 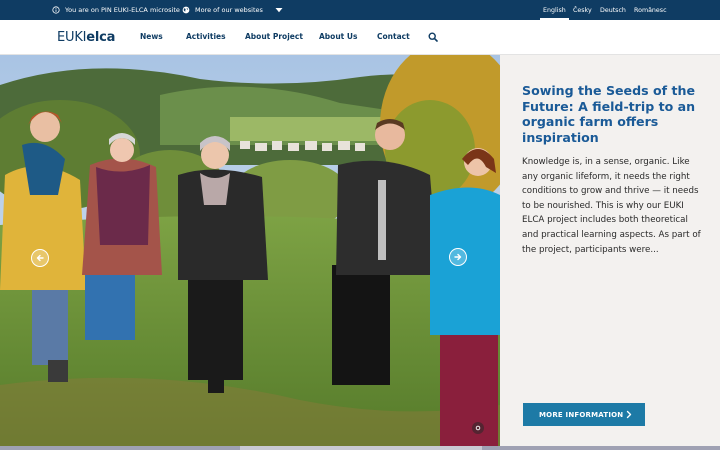 What do you see at coordinates (629, 414) in the screenshot?
I see `chevron-right-icon` at bounding box center [629, 414].